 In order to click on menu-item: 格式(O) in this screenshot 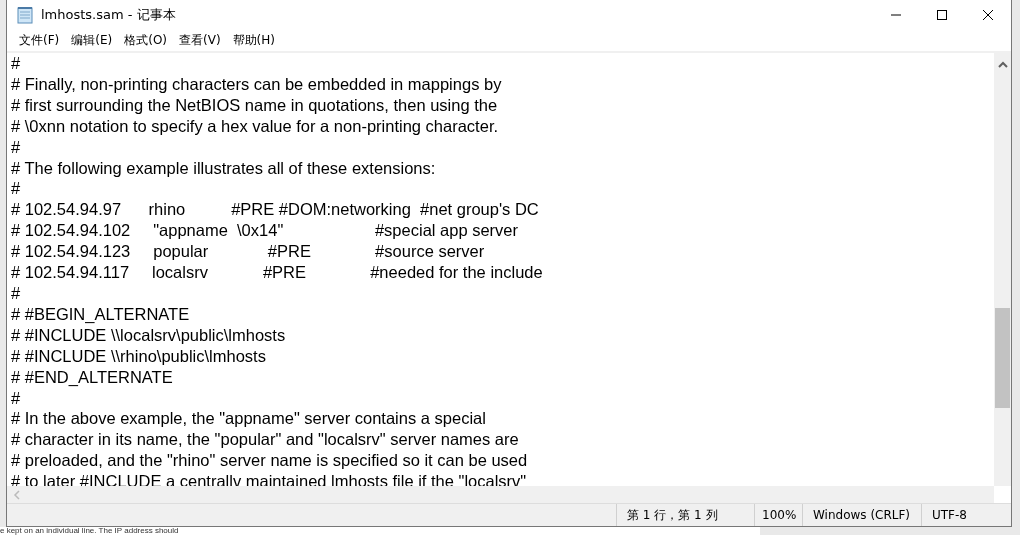, I will do `click(146, 40)`.